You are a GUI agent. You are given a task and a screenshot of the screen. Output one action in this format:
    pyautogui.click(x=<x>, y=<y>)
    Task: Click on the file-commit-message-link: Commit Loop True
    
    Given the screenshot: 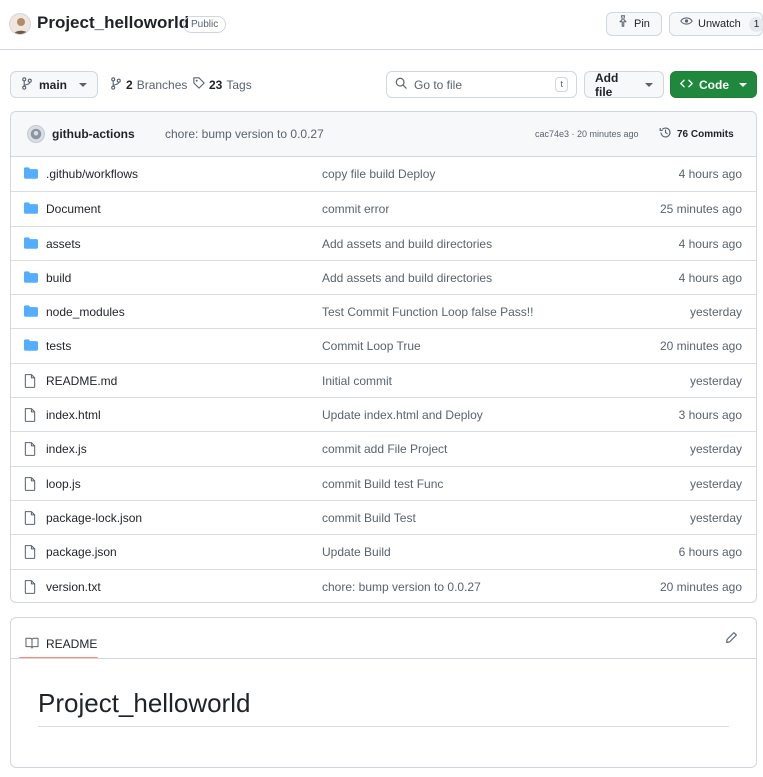 What is the action you would take?
    pyautogui.click(x=371, y=346)
    